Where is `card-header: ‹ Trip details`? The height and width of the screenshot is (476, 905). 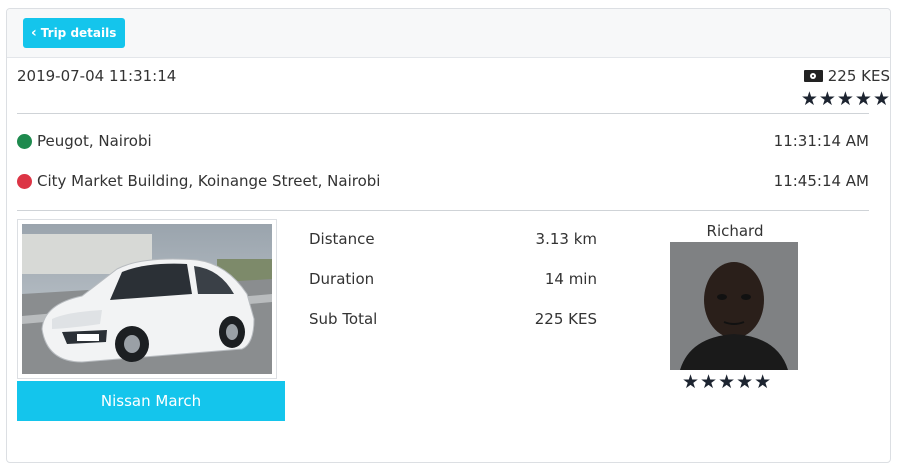 card-header: ‹ Trip details is located at coordinates (448, 33).